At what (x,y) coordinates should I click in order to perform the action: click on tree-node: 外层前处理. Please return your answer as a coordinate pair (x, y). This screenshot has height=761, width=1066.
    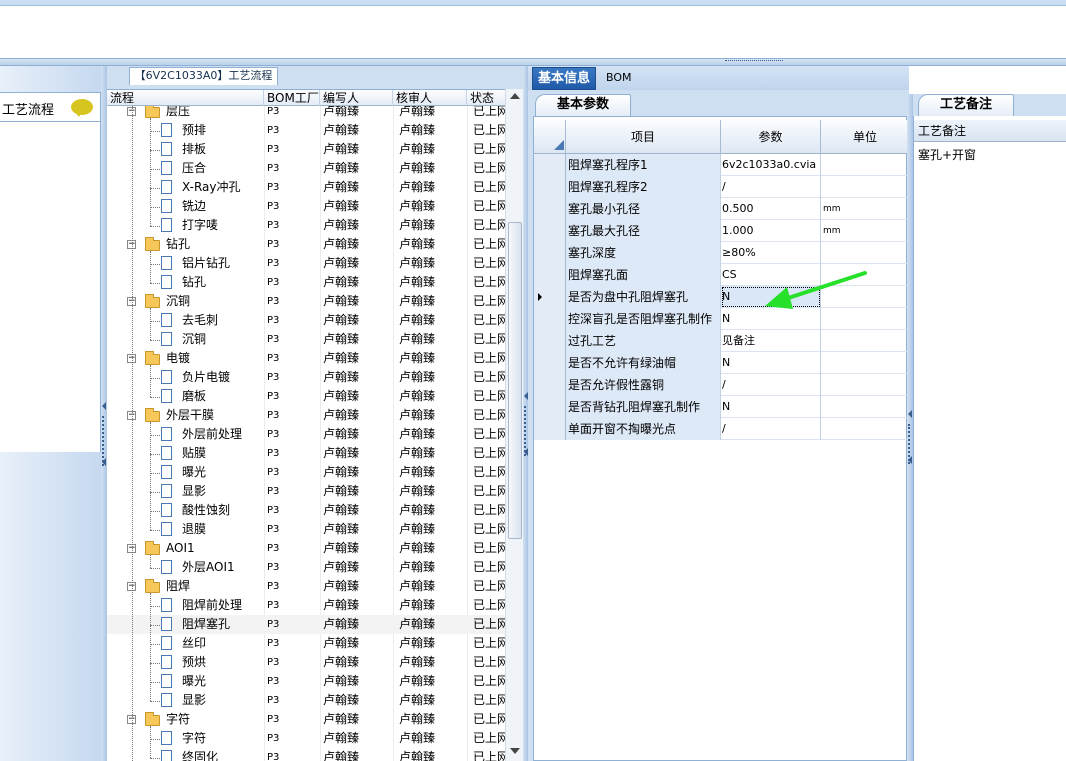
    Looking at the image, I should click on (185, 434).